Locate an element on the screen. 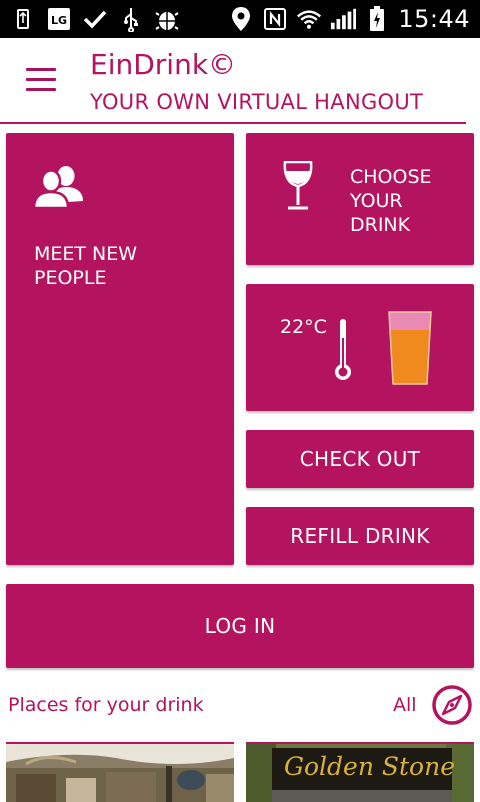 The width and height of the screenshot is (480, 802). log-in-button: LOG IN is located at coordinates (240, 626).